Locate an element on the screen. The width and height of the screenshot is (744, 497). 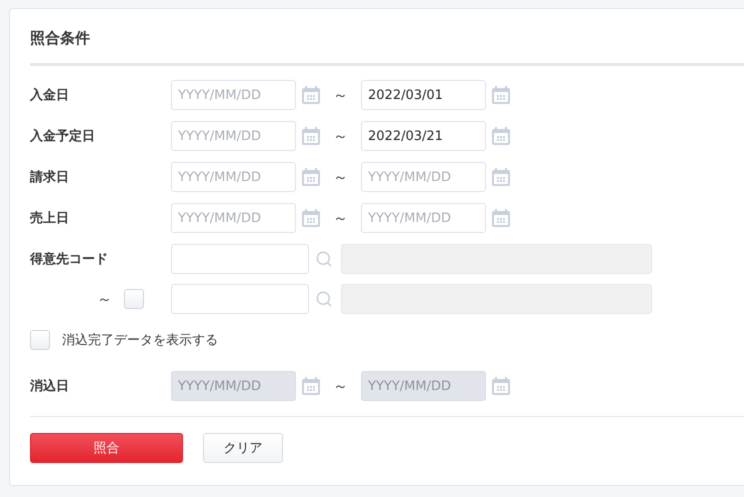
checkbox-label: 消込完了データを表示する is located at coordinates (140, 340).